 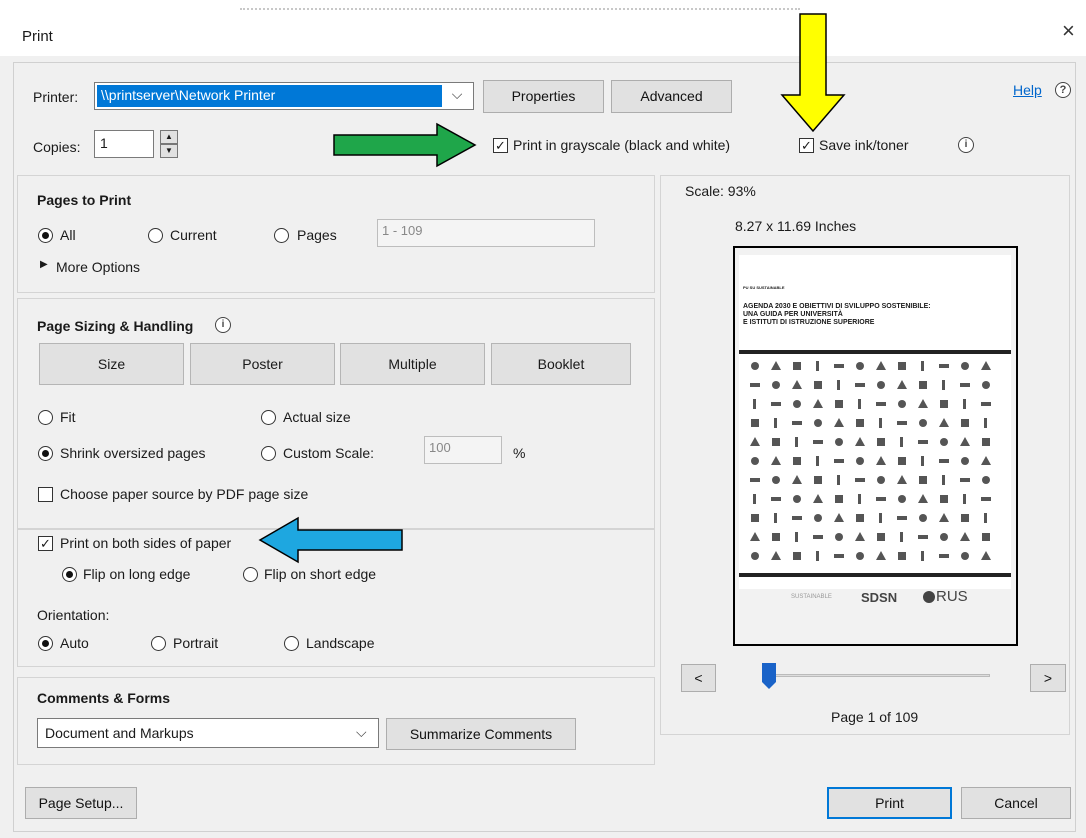 What do you see at coordinates (169, 151) in the screenshot?
I see `spin-down-icon: ▼` at bounding box center [169, 151].